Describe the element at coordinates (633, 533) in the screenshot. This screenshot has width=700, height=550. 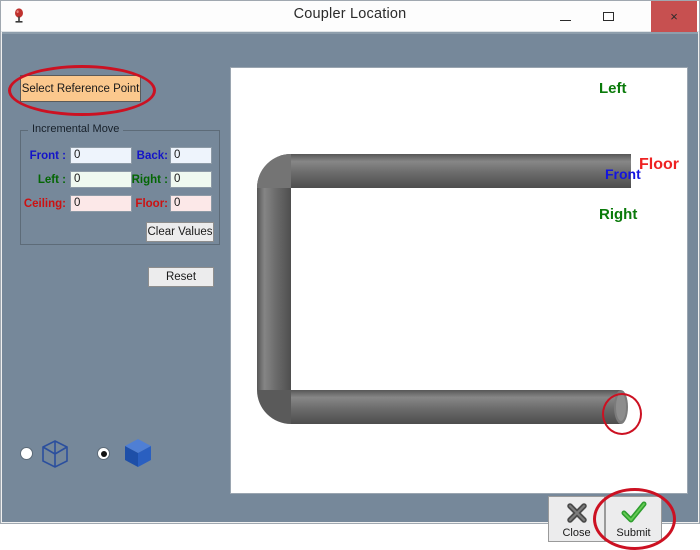
I see `submit-button-label: Submit` at that location.